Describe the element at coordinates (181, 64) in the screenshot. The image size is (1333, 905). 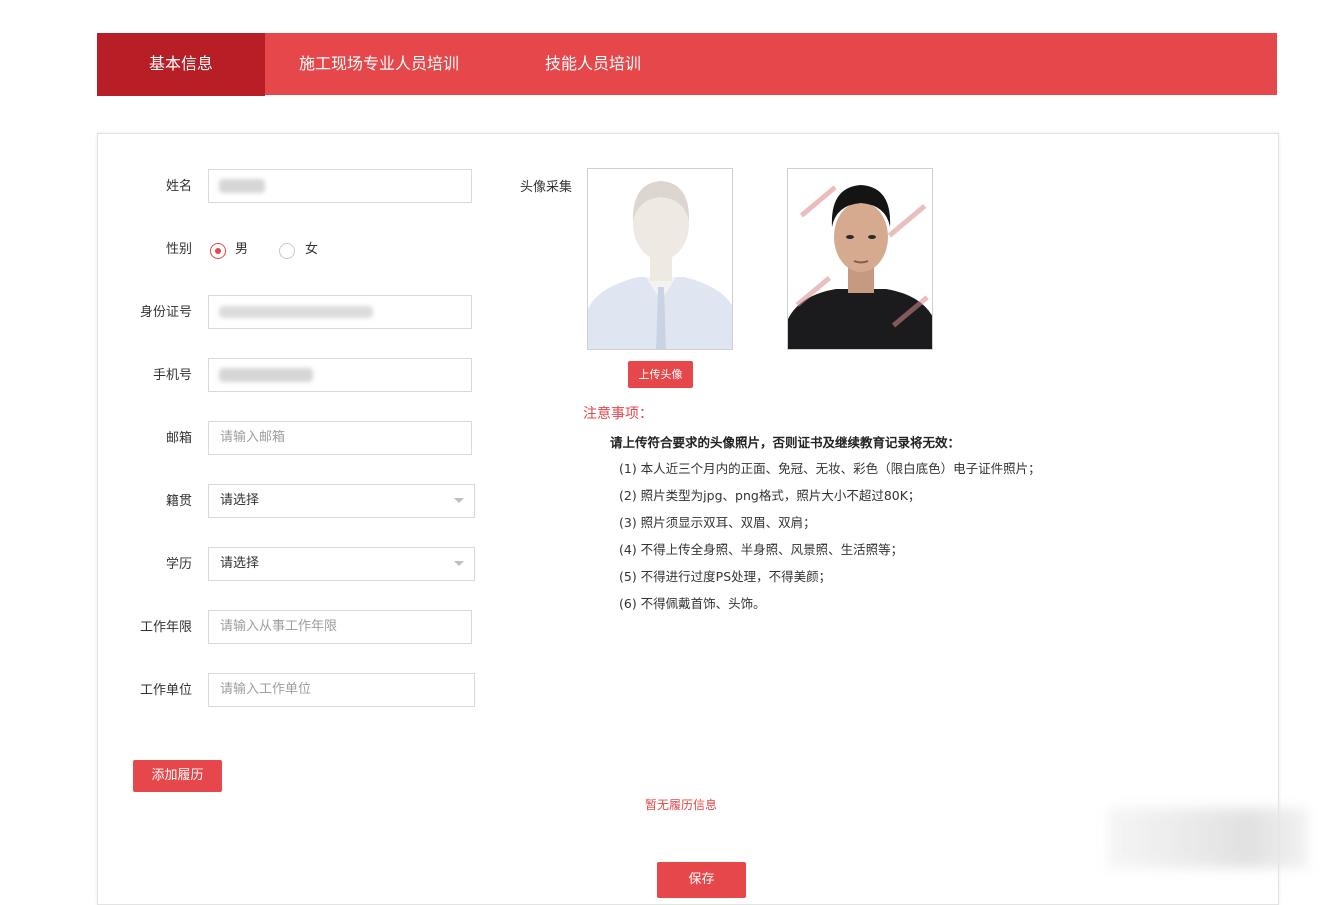
I see `tab-basic-info: 基本信息` at that location.